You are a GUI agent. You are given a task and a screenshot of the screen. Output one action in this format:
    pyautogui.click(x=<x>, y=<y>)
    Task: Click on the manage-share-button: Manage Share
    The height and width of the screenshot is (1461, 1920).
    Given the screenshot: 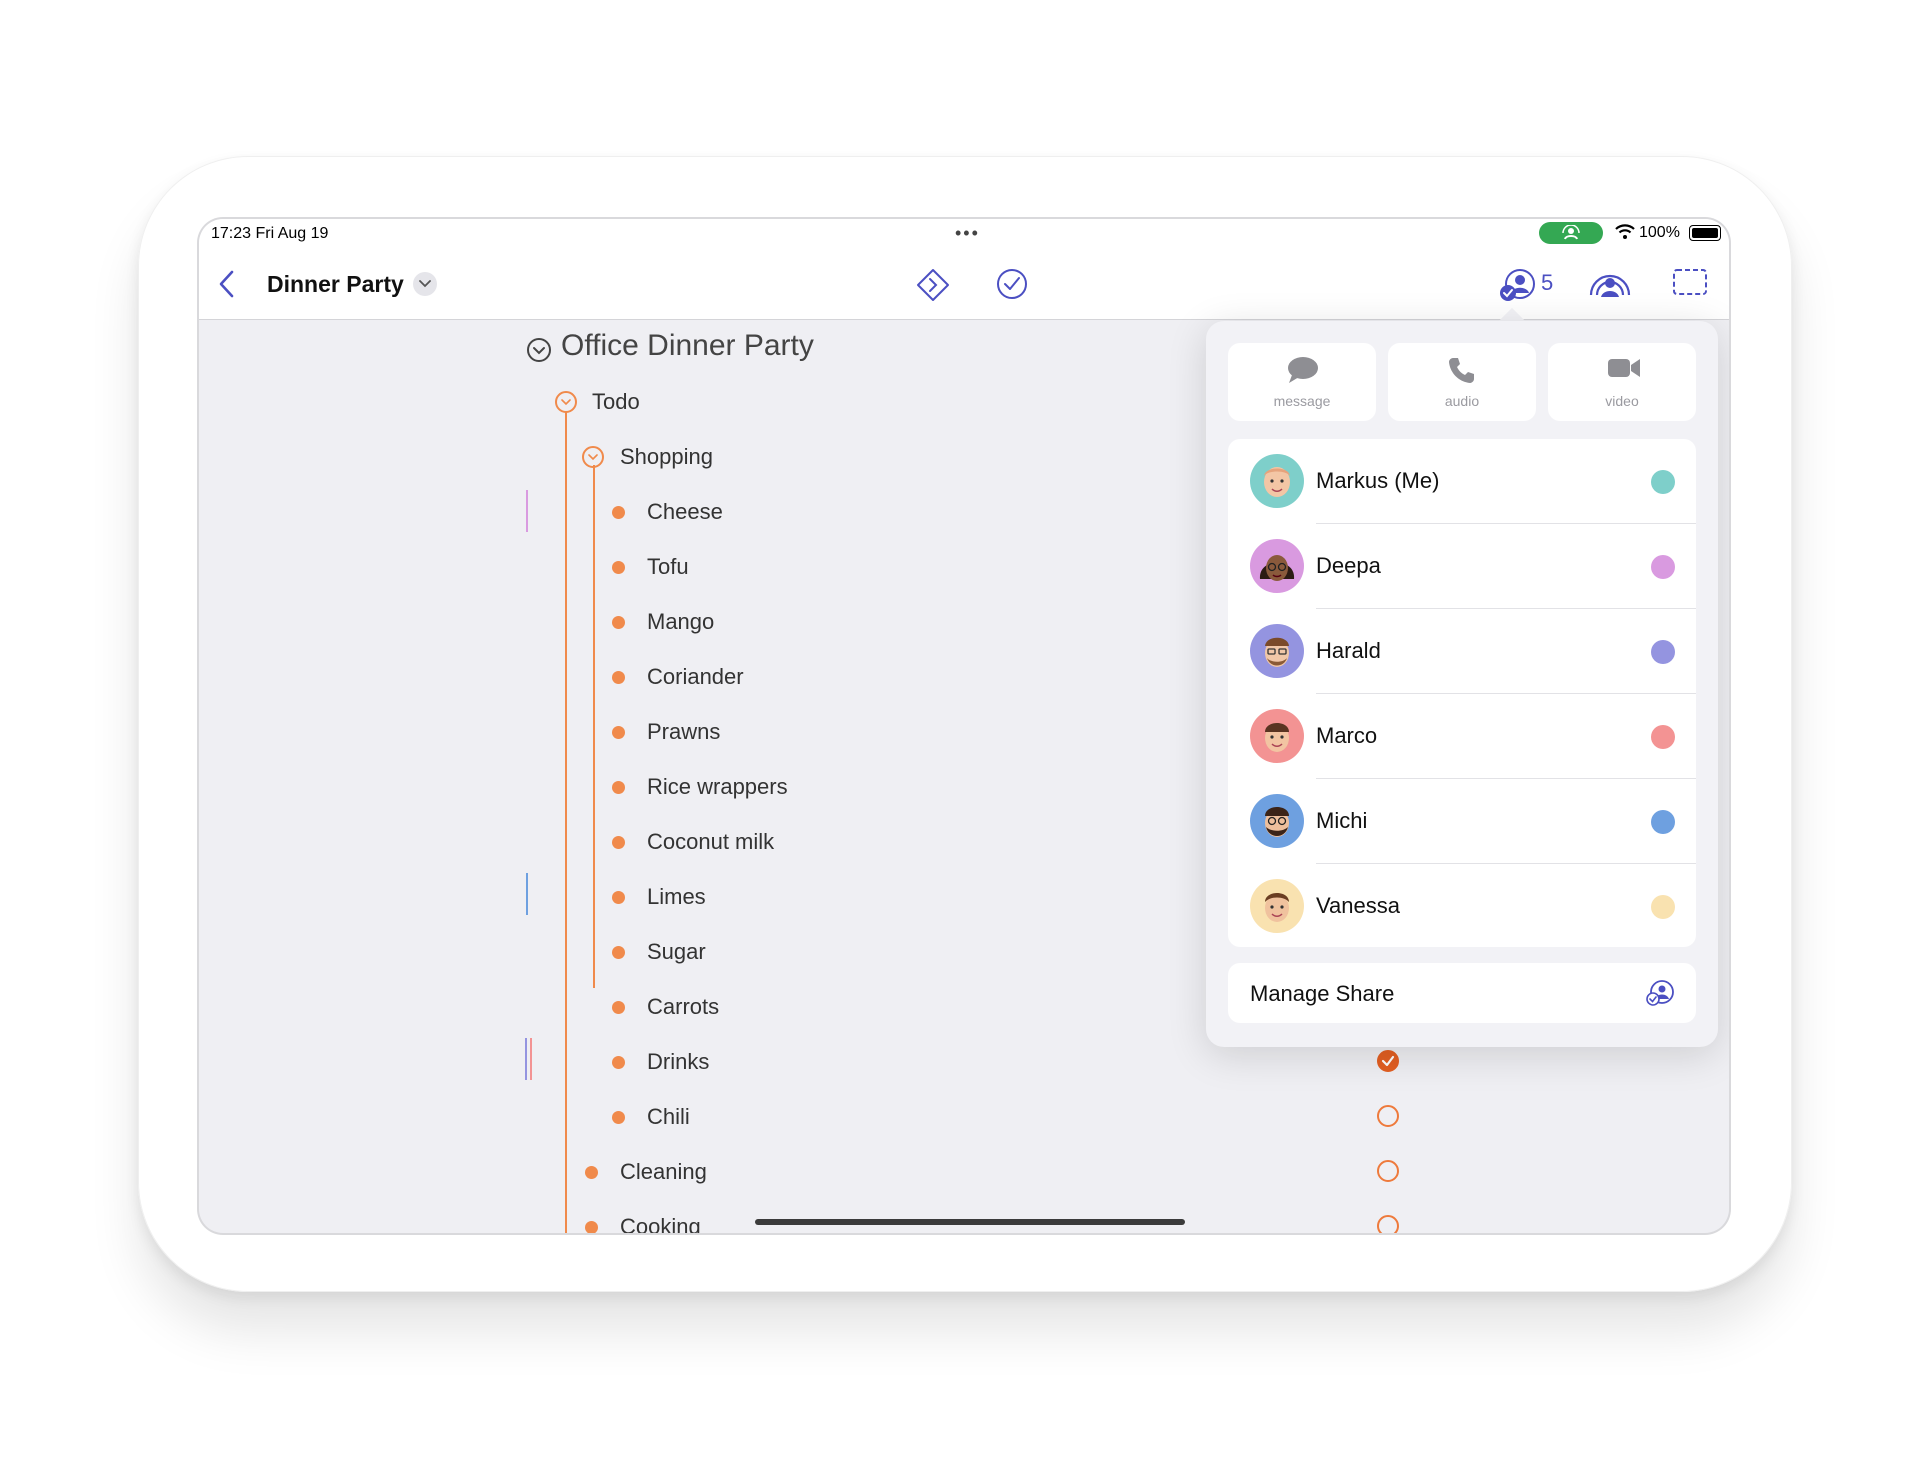 What is the action you would take?
    pyautogui.click(x=1462, y=993)
    